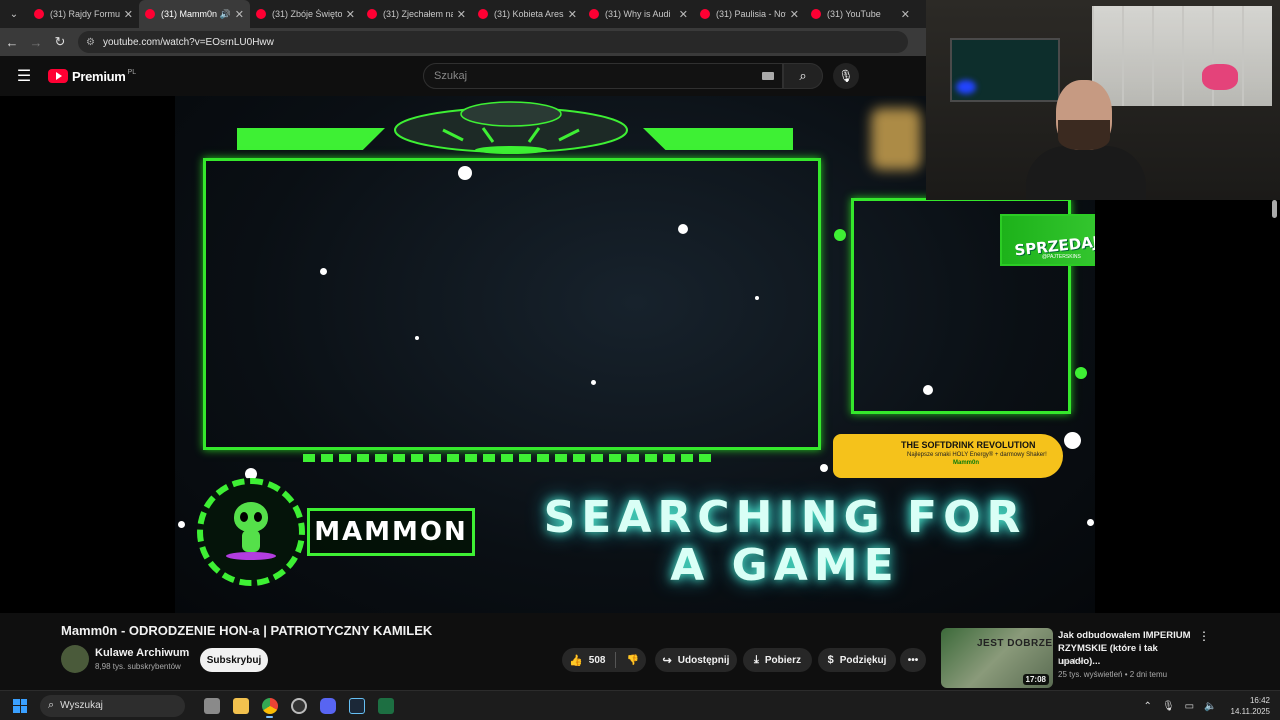 The image size is (1280, 720). Describe the element at coordinates (768, 76) in the screenshot. I see `keyboard-icon` at that location.